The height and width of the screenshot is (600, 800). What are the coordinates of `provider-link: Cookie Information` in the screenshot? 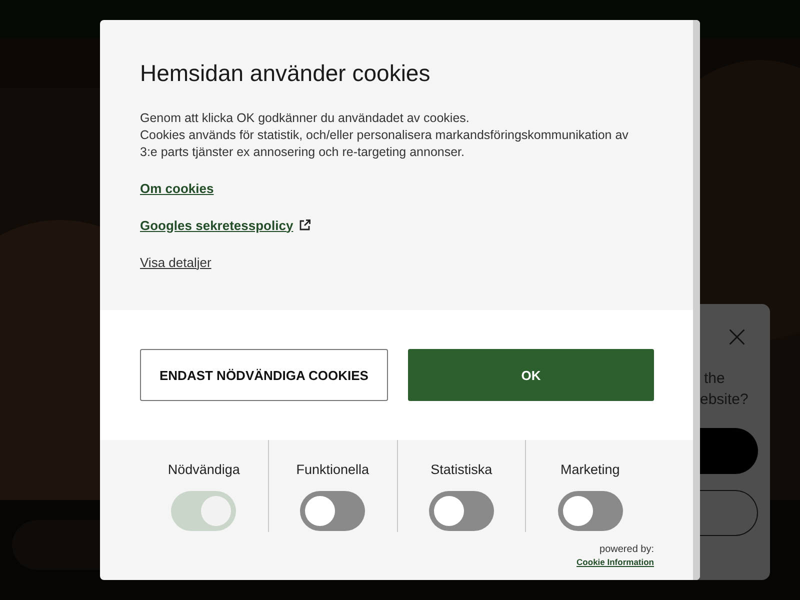 It's located at (615, 562).